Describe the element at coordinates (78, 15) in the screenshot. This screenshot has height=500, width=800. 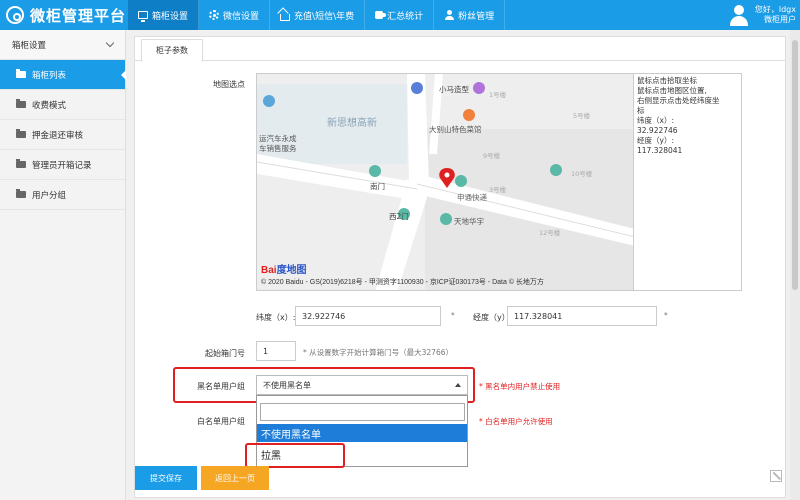
I see `app-title: 微柜管理平台` at that location.